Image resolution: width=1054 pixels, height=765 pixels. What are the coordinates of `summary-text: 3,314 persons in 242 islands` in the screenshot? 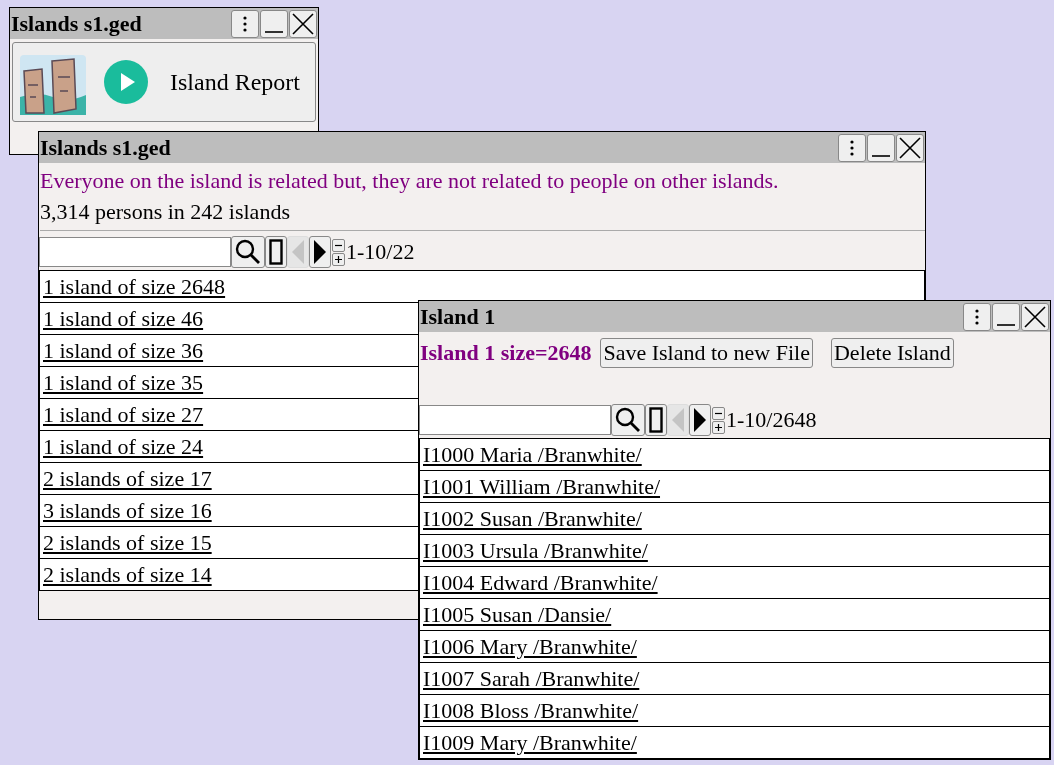 It's located at (165, 212).